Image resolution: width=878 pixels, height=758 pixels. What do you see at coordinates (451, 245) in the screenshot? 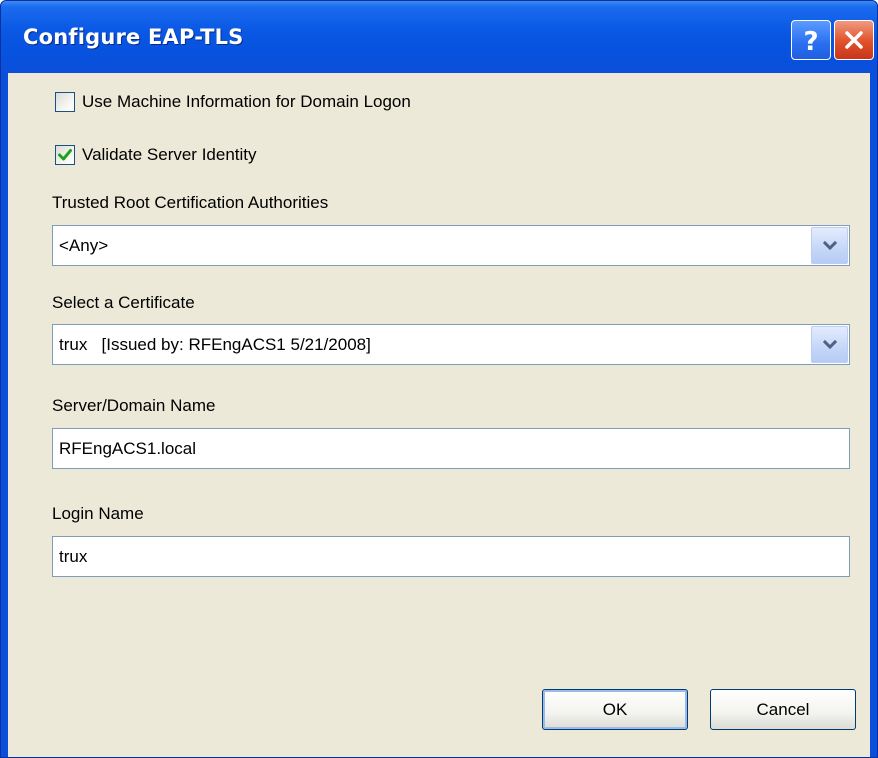
I see `trusted-root-select: <Any>` at bounding box center [451, 245].